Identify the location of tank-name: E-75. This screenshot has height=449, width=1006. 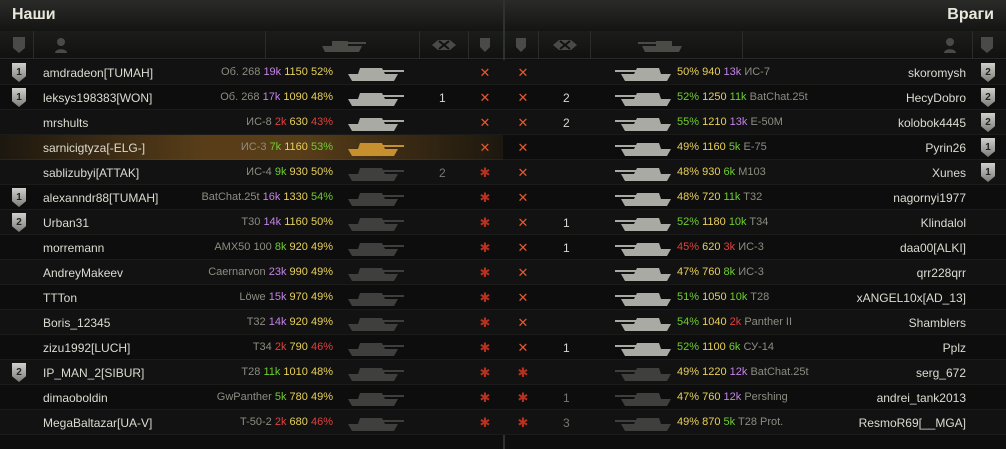
(755, 147).